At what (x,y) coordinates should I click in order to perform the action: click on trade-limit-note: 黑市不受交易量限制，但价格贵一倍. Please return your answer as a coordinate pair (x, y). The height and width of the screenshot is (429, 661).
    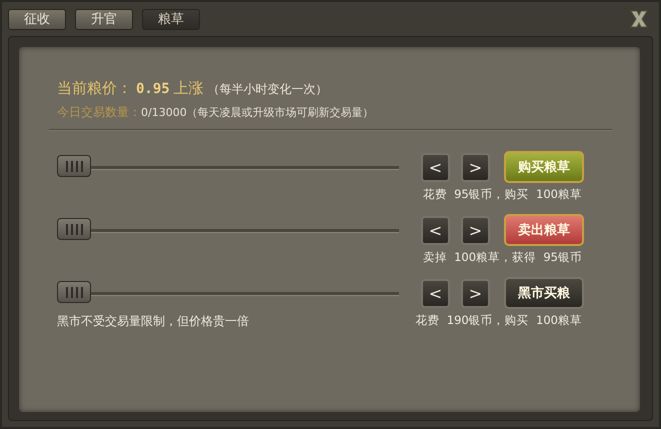
    Looking at the image, I should click on (153, 321).